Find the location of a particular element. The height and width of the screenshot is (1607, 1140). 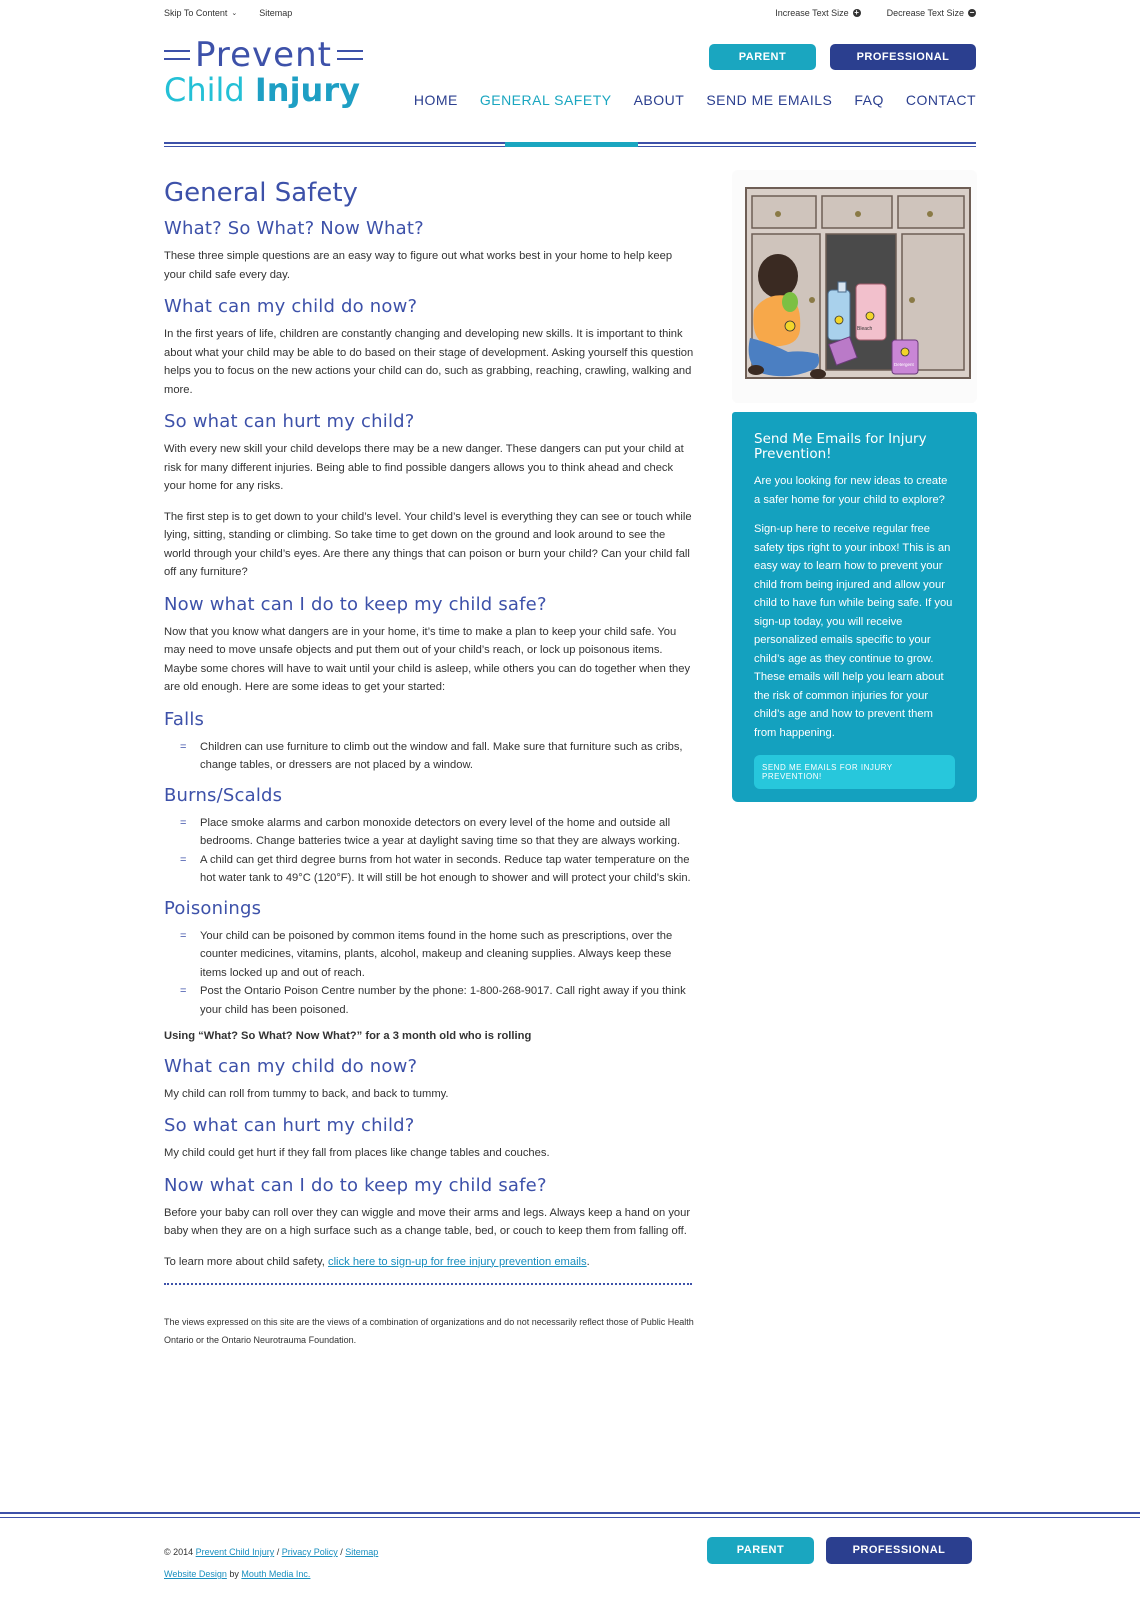

sitemap-label: Sitemap is located at coordinates (276, 13).